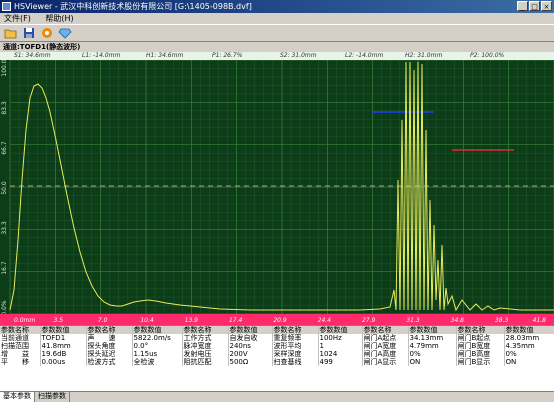 This screenshot has width=554, height=402. I want to click on x-tick-label: 27.9, so click(369, 320).